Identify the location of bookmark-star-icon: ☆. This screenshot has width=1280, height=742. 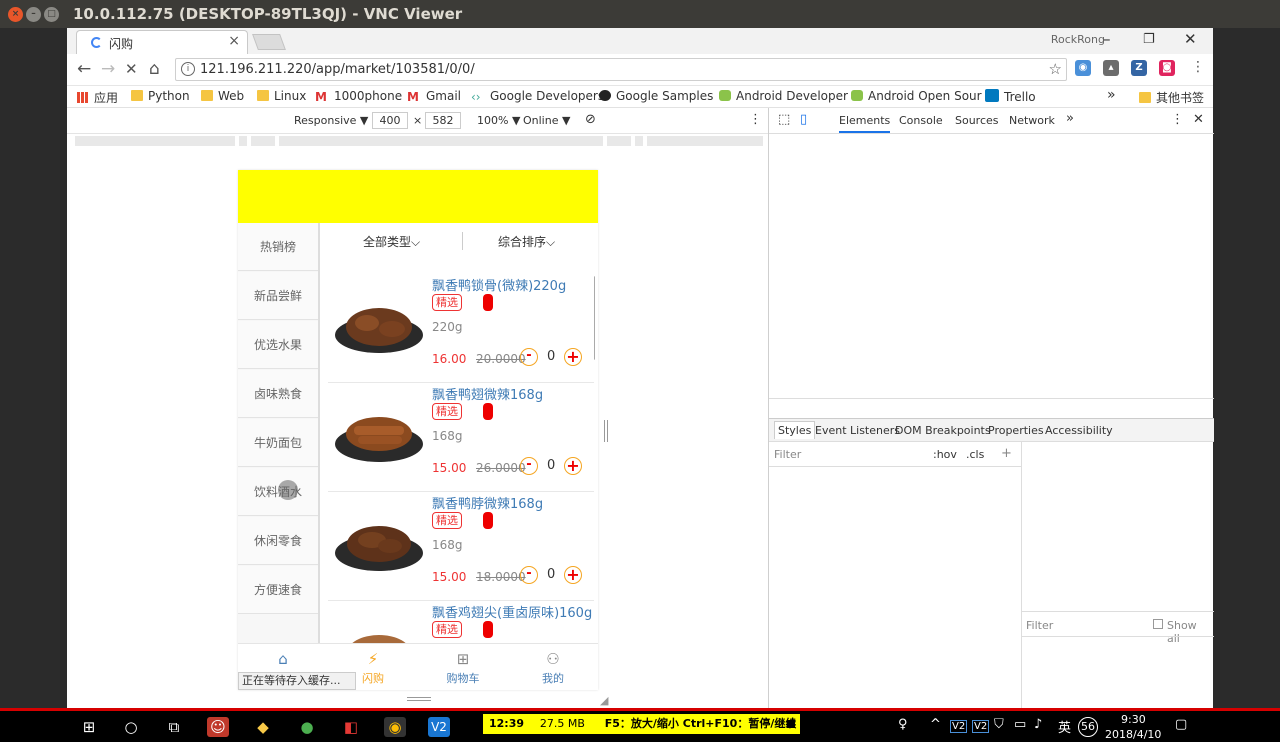
(1055, 69).